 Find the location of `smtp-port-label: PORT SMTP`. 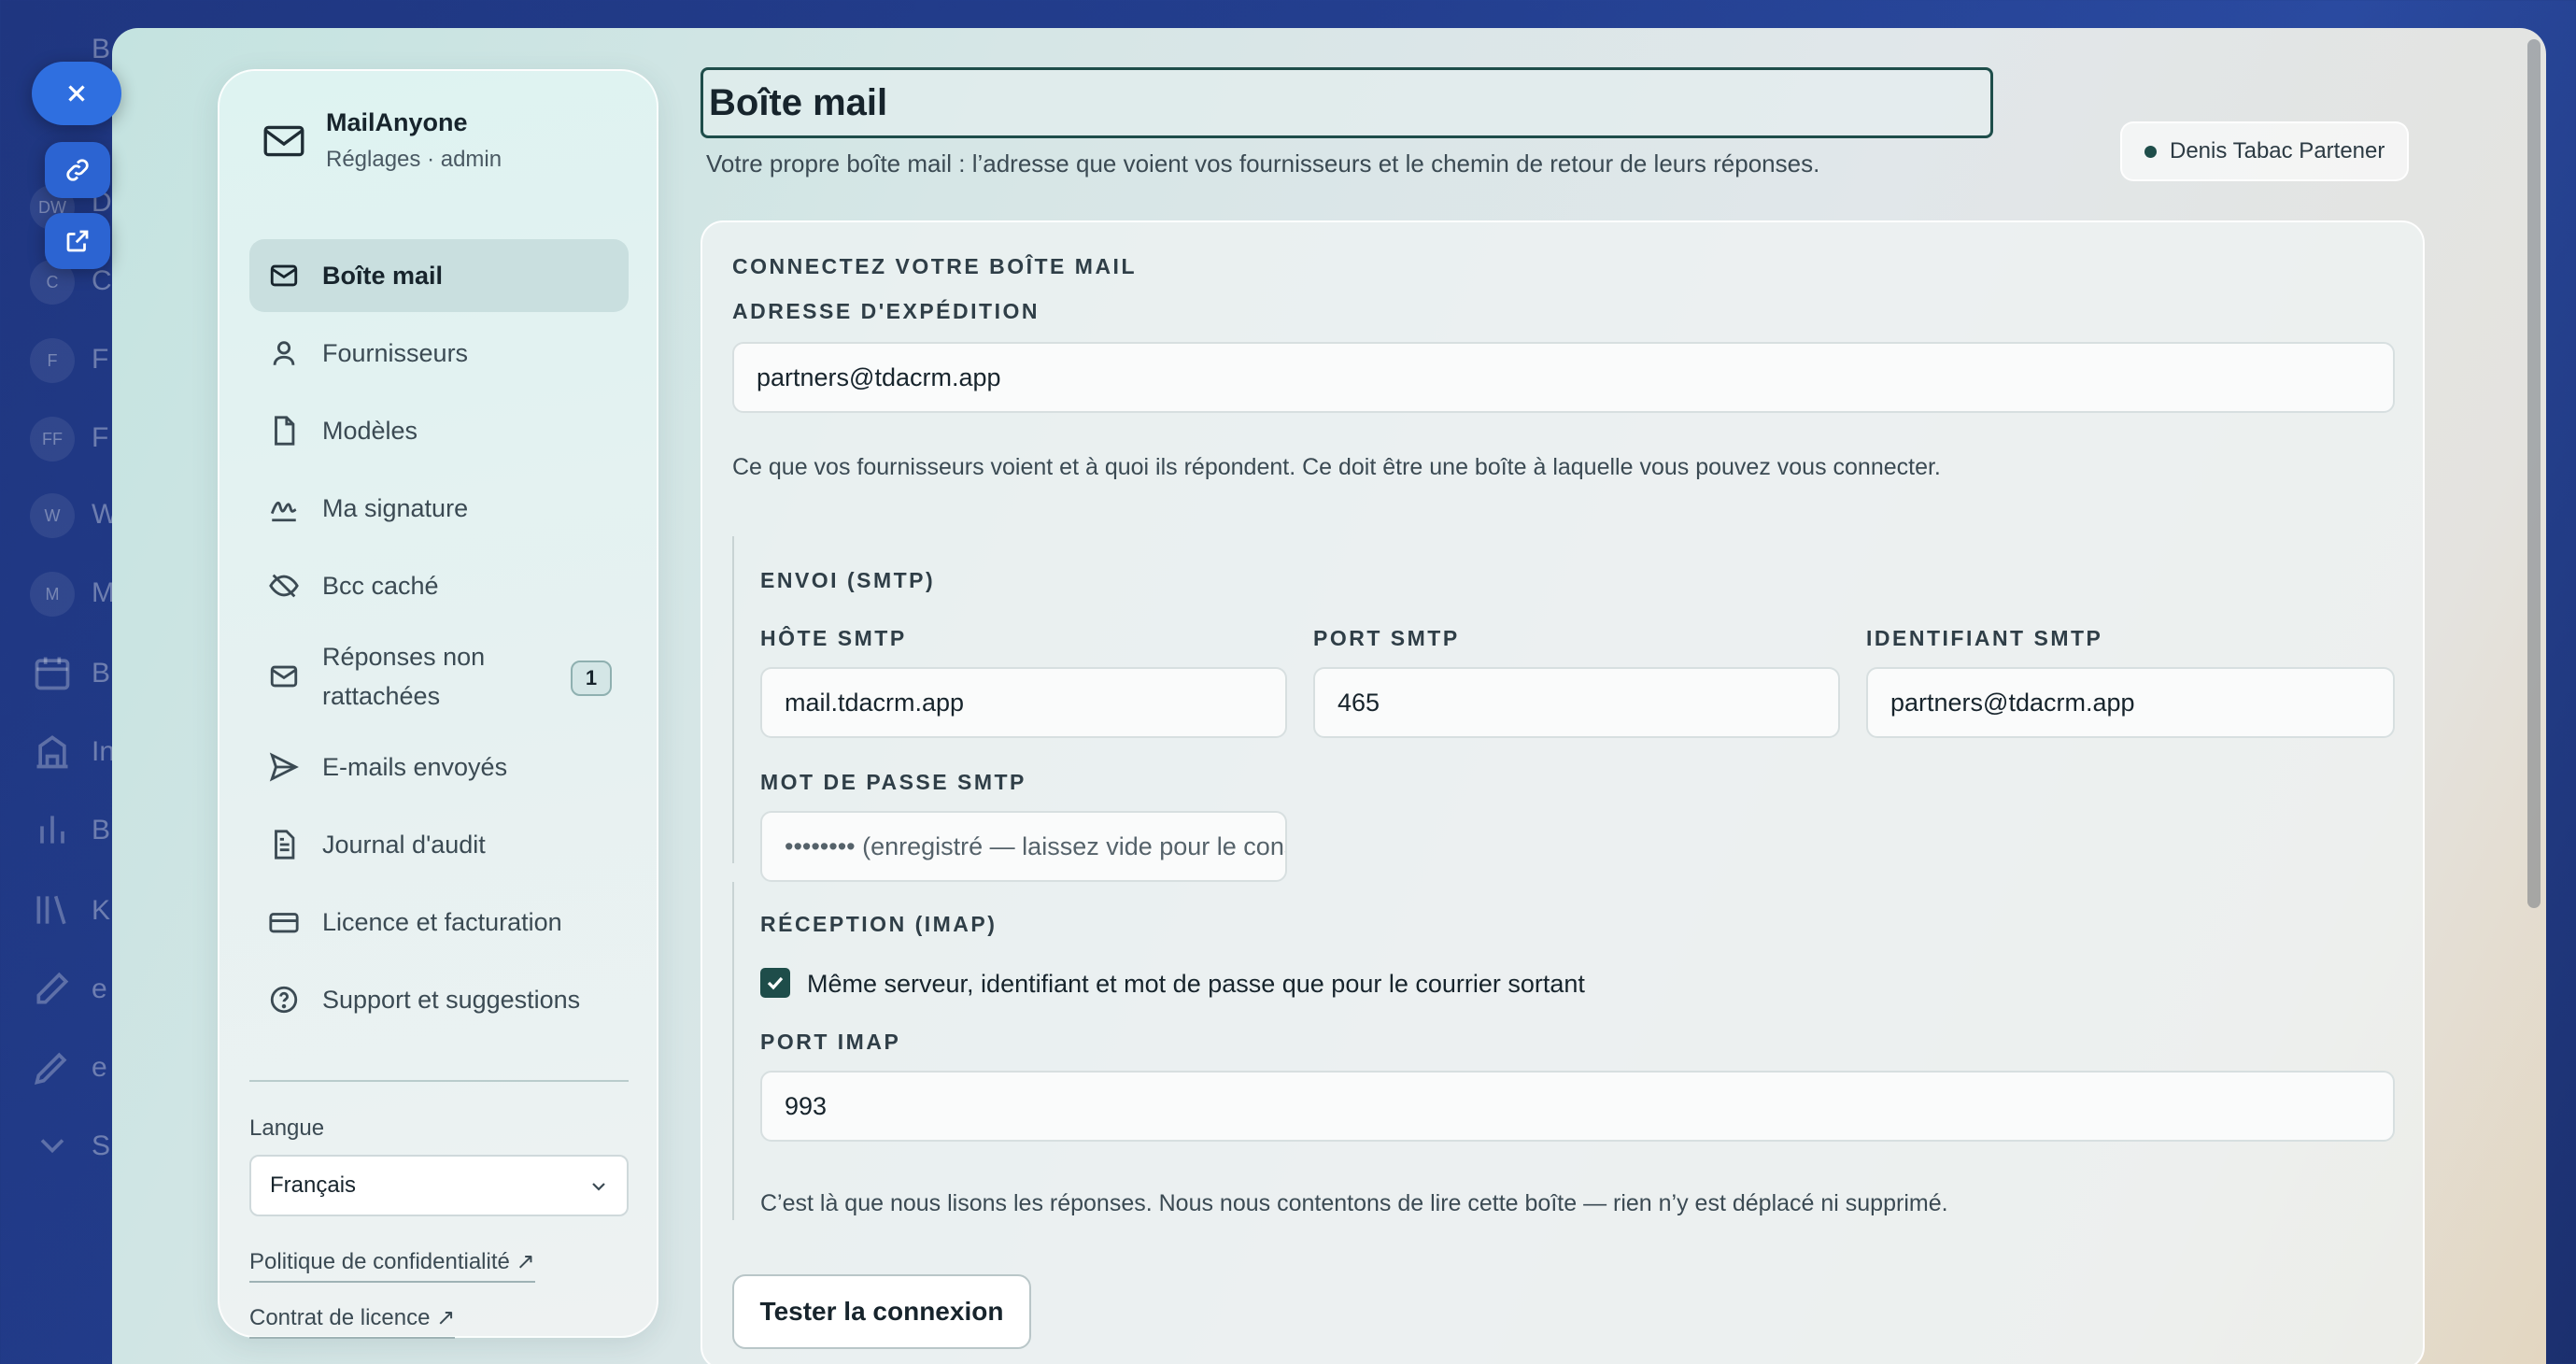

smtp-port-label: PORT SMTP is located at coordinates (1386, 638).